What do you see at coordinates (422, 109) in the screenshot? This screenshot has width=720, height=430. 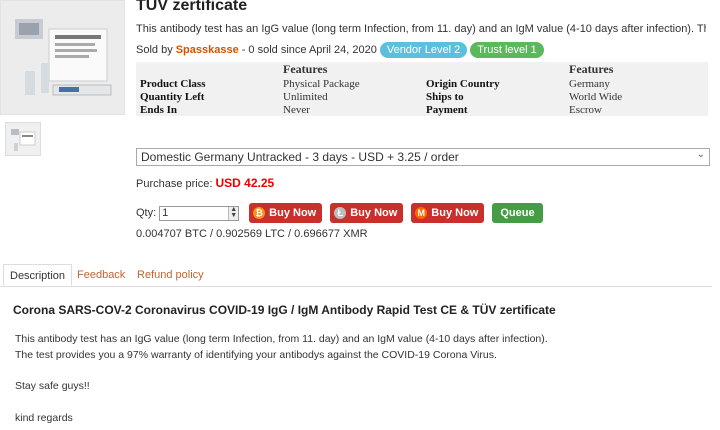 I see `table-row: Ends In Never Payment Escrow` at bounding box center [422, 109].